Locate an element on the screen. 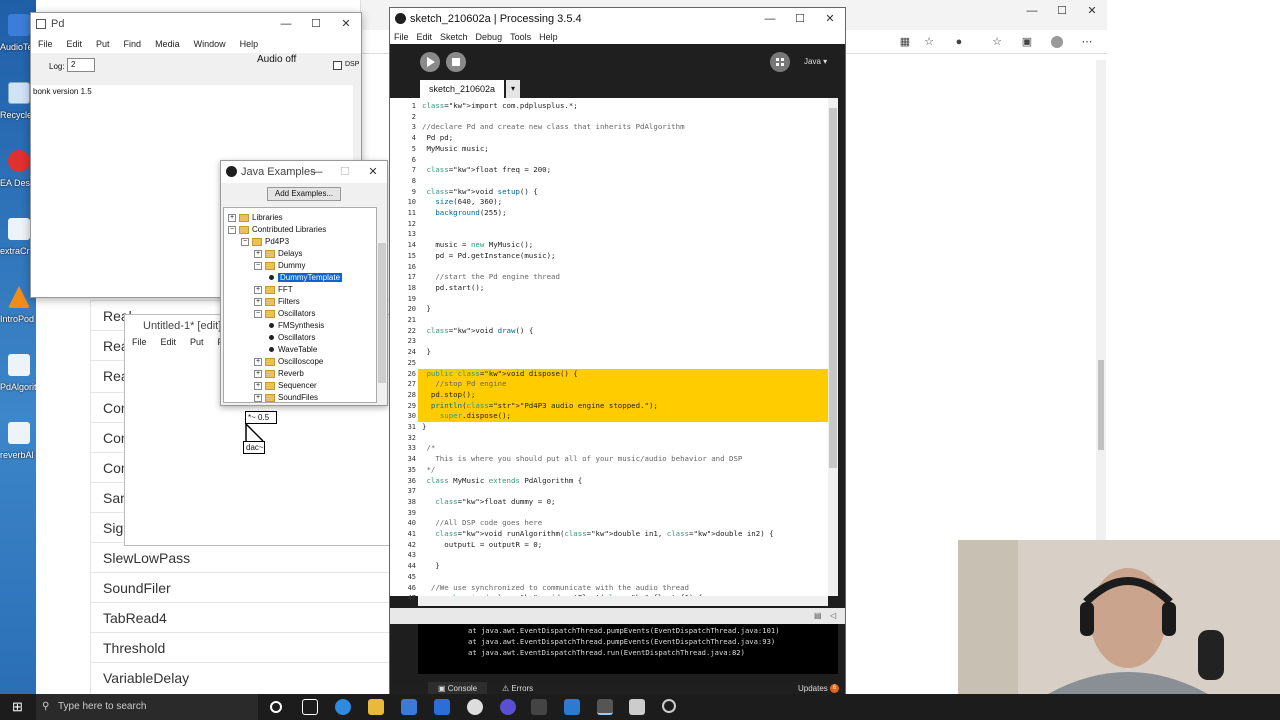 The image size is (1280, 720). menu-window: Window is located at coordinates (210, 44).